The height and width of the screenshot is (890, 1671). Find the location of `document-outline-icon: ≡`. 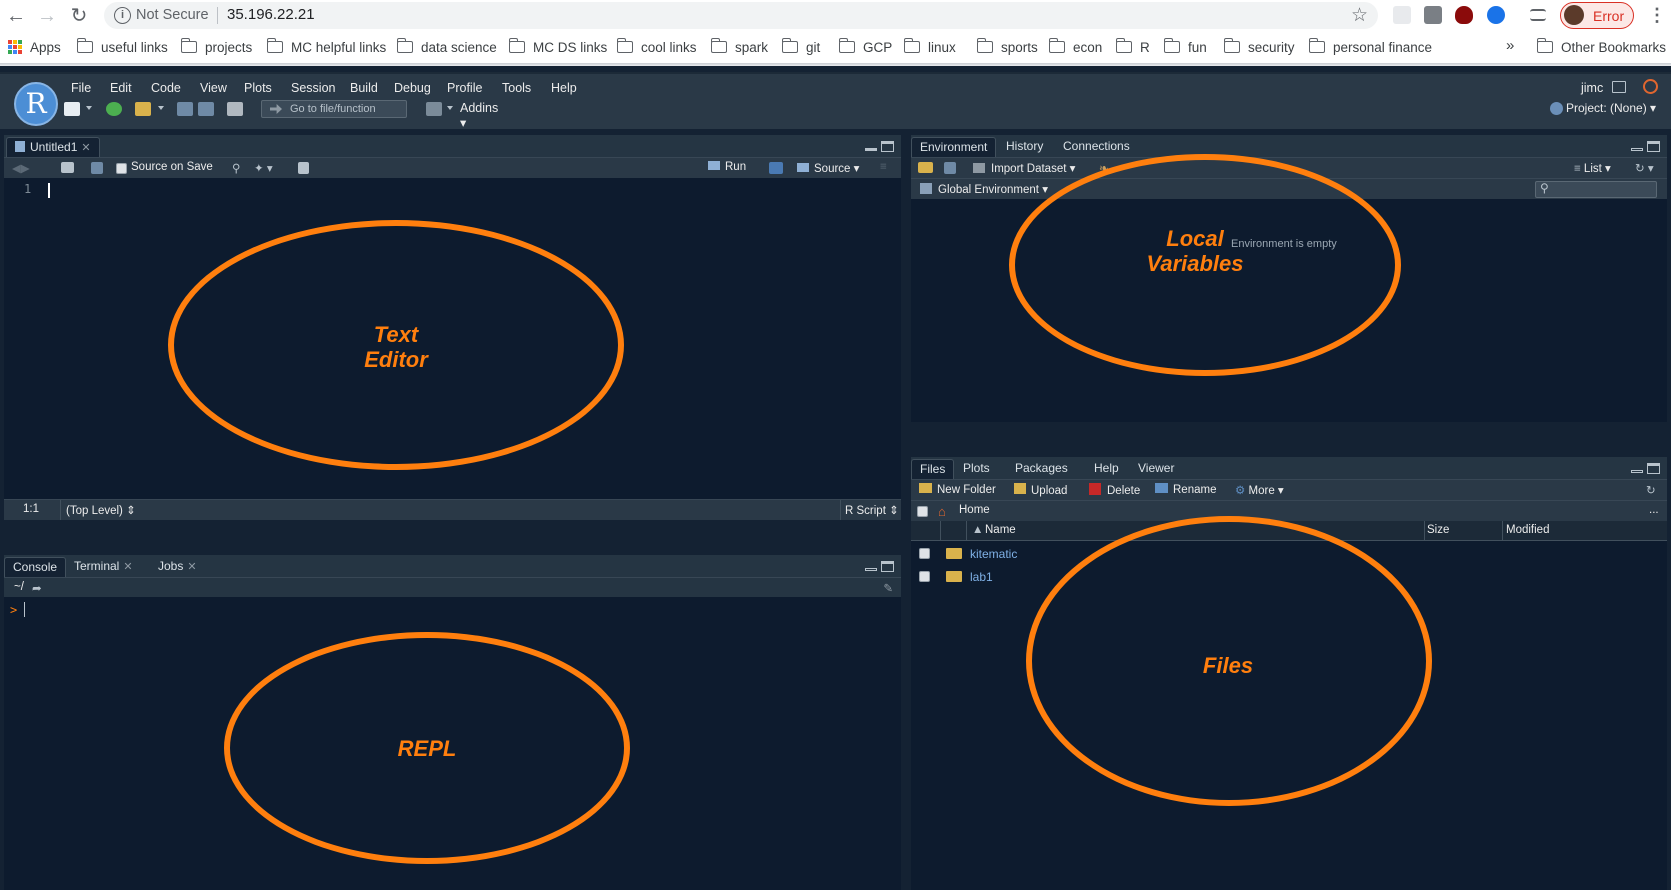

document-outline-icon: ≡ is located at coordinates (883, 167).